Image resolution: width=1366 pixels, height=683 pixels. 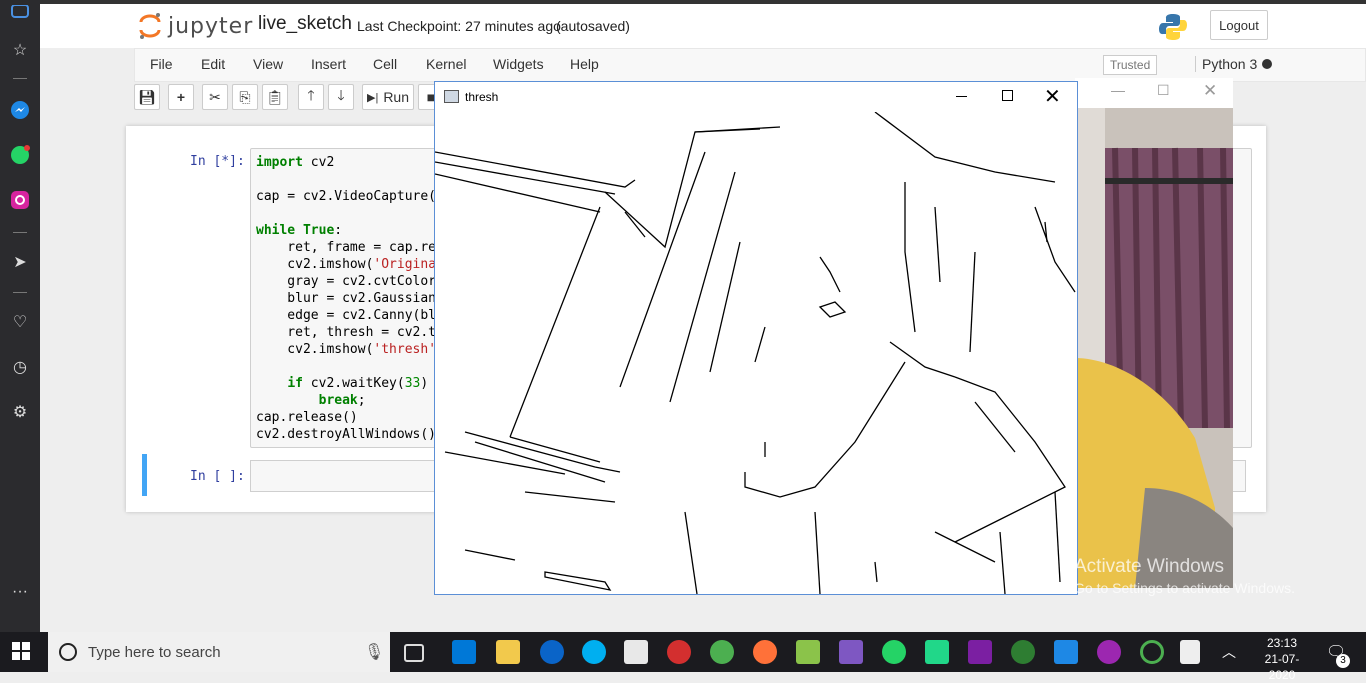 What do you see at coordinates (414, 653) in the screenshot?
I see `task-view-icon` at bounding box center [414, 653].